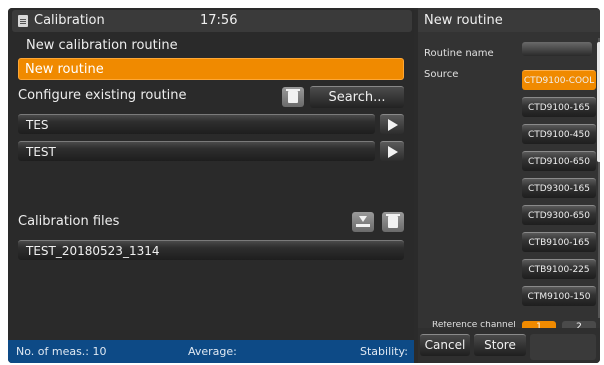 This screenshot has width=604, height=365. Describe the element at coordinates (559, 242) in the screenshot. I see `source-option: CTB9100-165` at that location.